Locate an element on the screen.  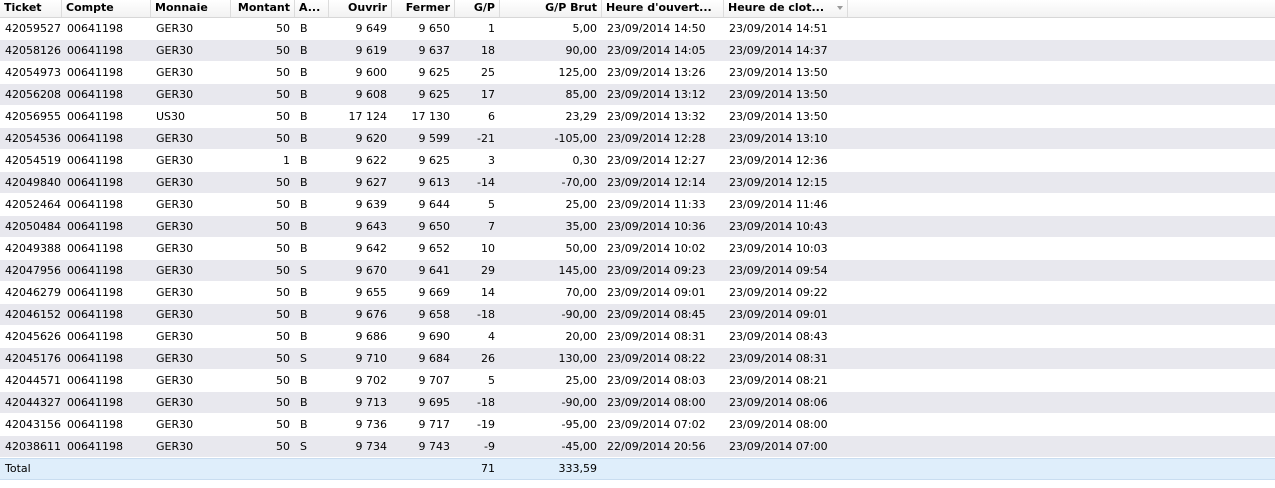
cell-fermer: 17 130 is located at coordinates (431, 116).